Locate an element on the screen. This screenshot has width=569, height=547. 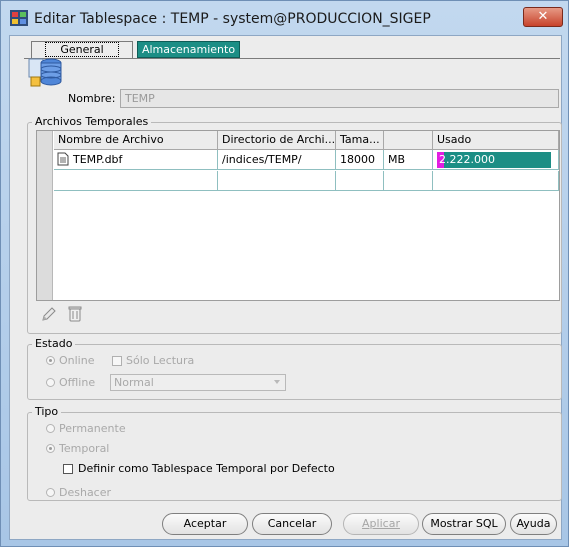
column-header-usado: Usado is located at coordinates (496, 140).